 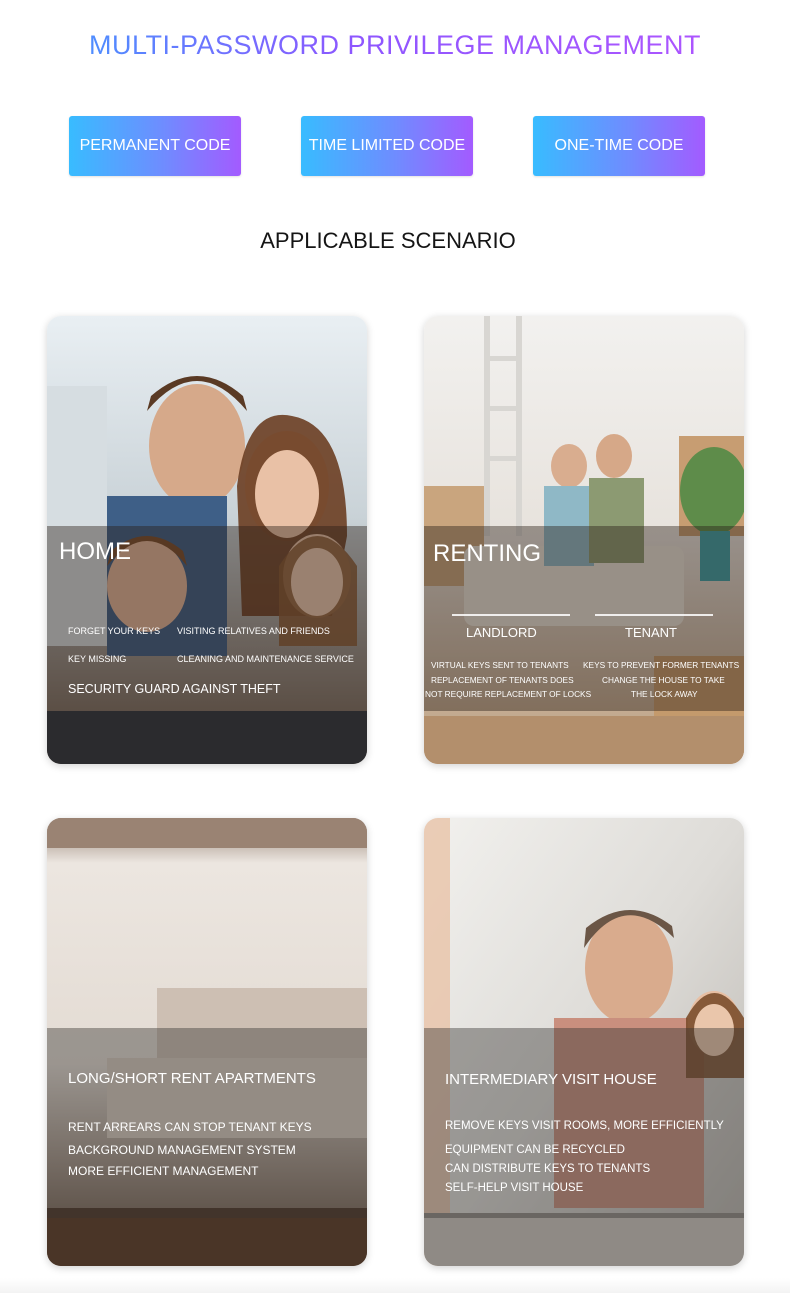 What do you see at coordinates (97, 659) in the screenshot?
I see `home-item: KEY MISSING` at bounding box center [97, 659].